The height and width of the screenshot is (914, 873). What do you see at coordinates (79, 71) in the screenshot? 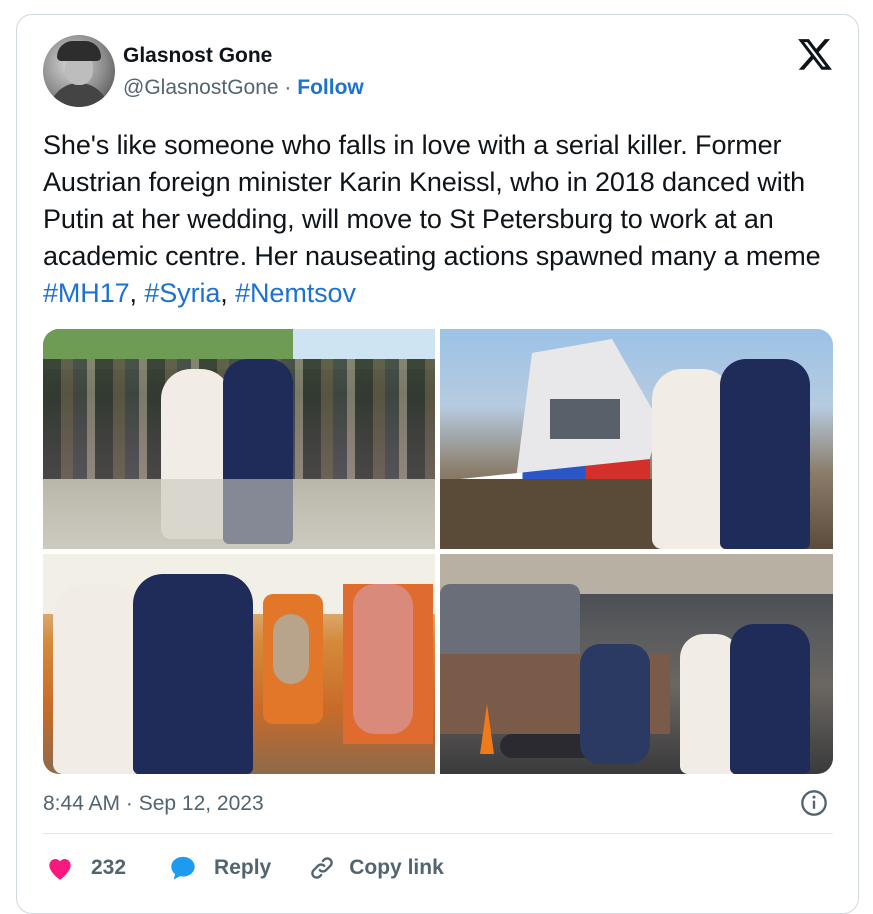
I see `author-avatar` at bounding box center [79, 71].